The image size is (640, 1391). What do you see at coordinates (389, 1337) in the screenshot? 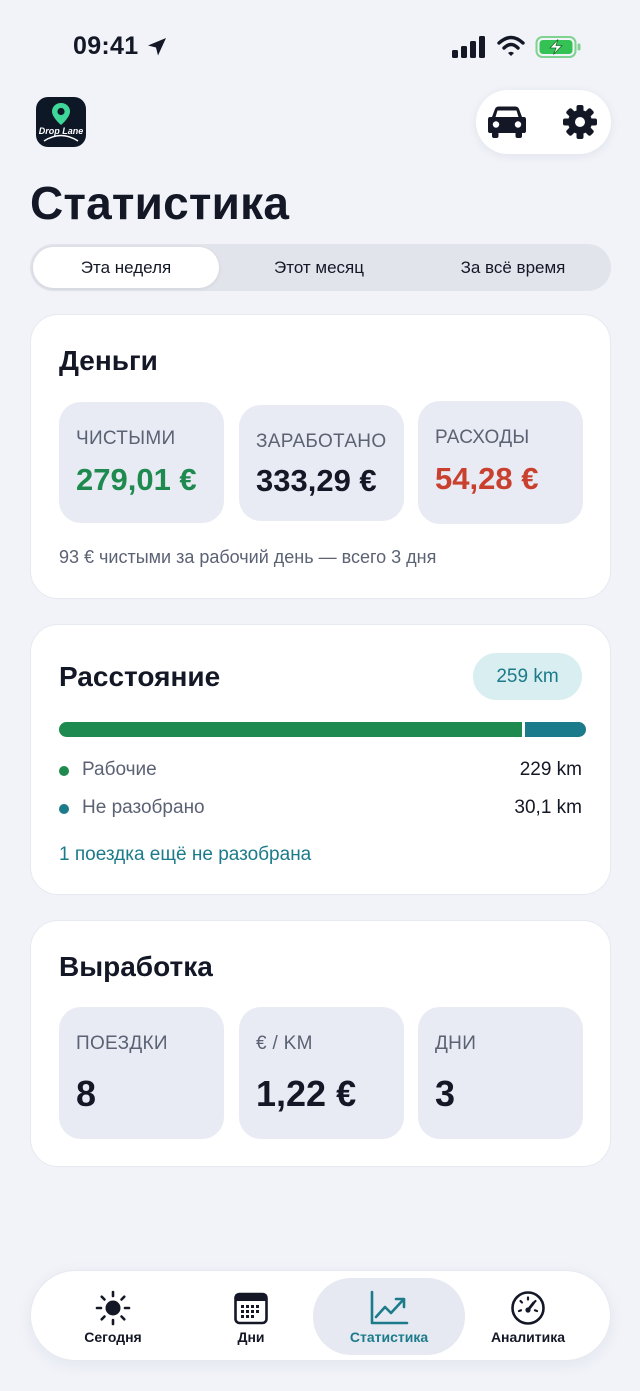
I see `tab-statistics-label: Статистика` at bounding box center [389, 1337].